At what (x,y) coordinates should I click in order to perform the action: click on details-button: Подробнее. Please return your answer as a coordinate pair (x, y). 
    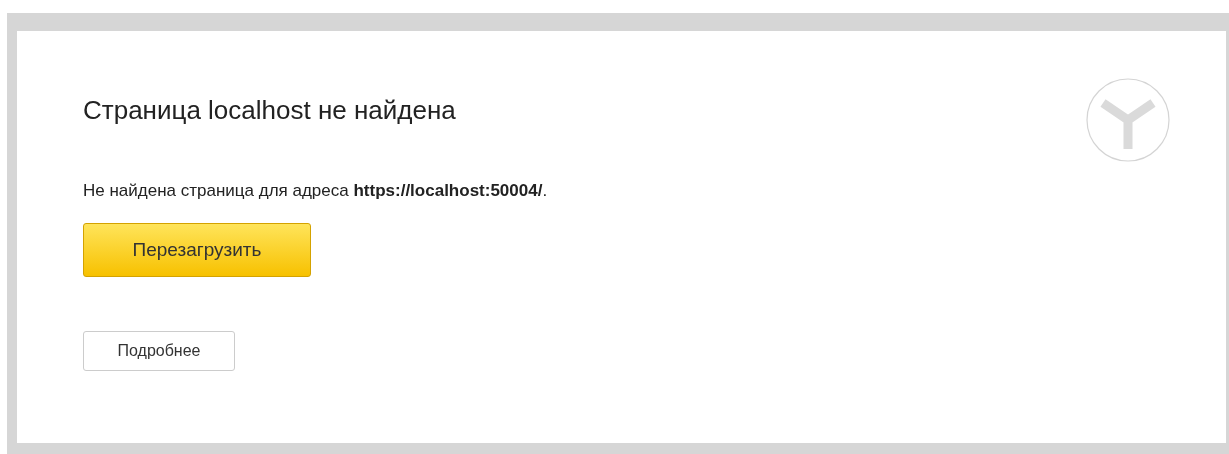
    Looking at the image, I should click on (159, 351).